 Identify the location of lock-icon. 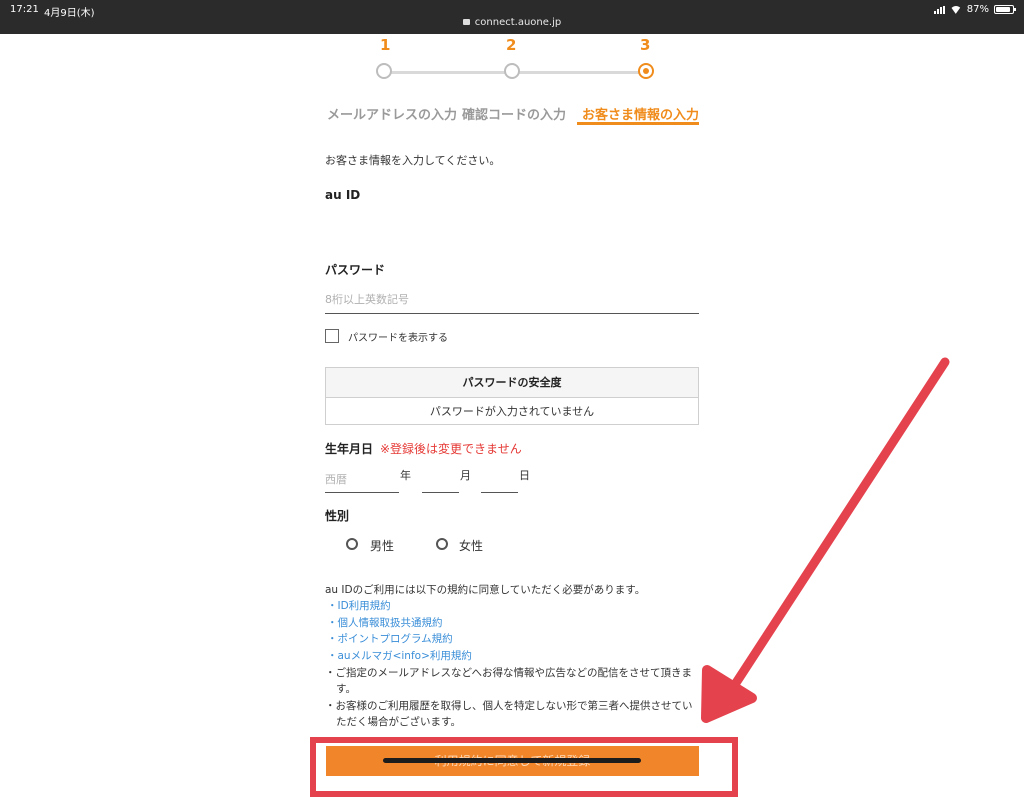
(466, 22).